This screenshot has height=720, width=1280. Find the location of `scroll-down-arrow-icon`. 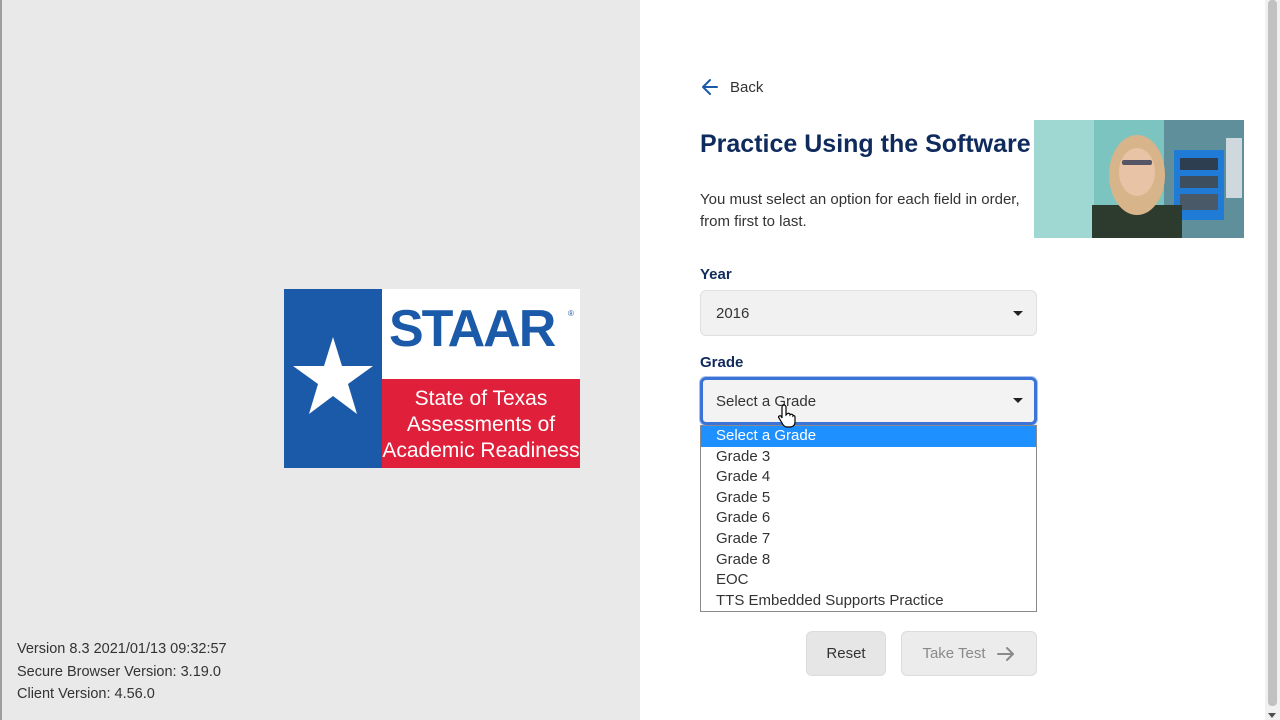

scroll-down-arrow-icon is located at coordinates (1272, 715).